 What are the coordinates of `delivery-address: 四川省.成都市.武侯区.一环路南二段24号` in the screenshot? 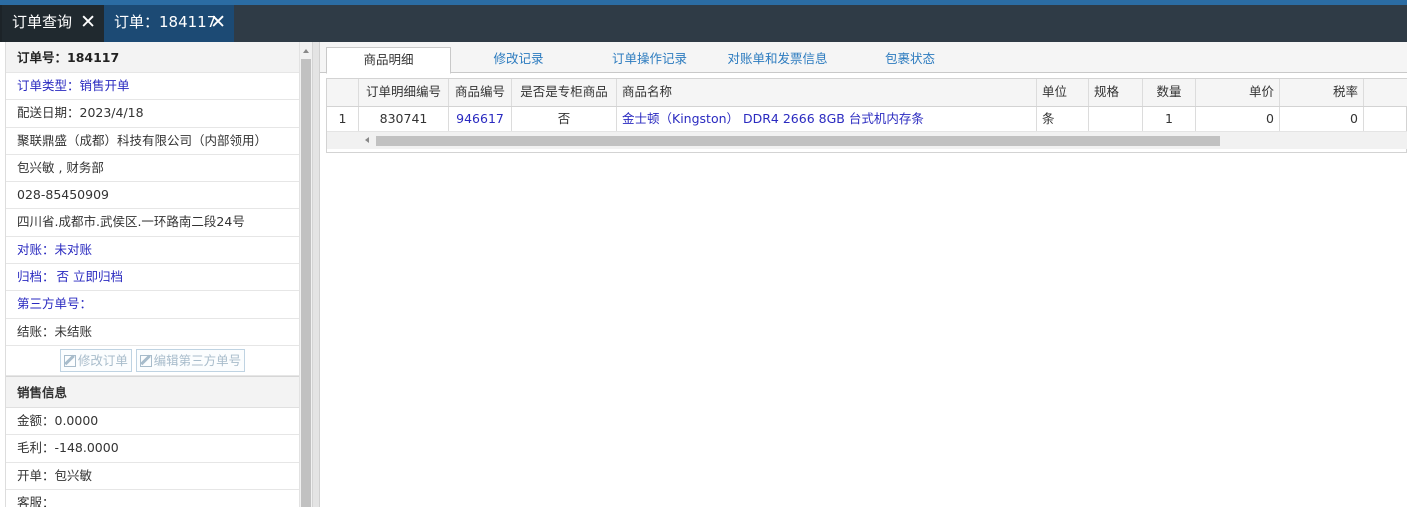 It's located at (152, 223).